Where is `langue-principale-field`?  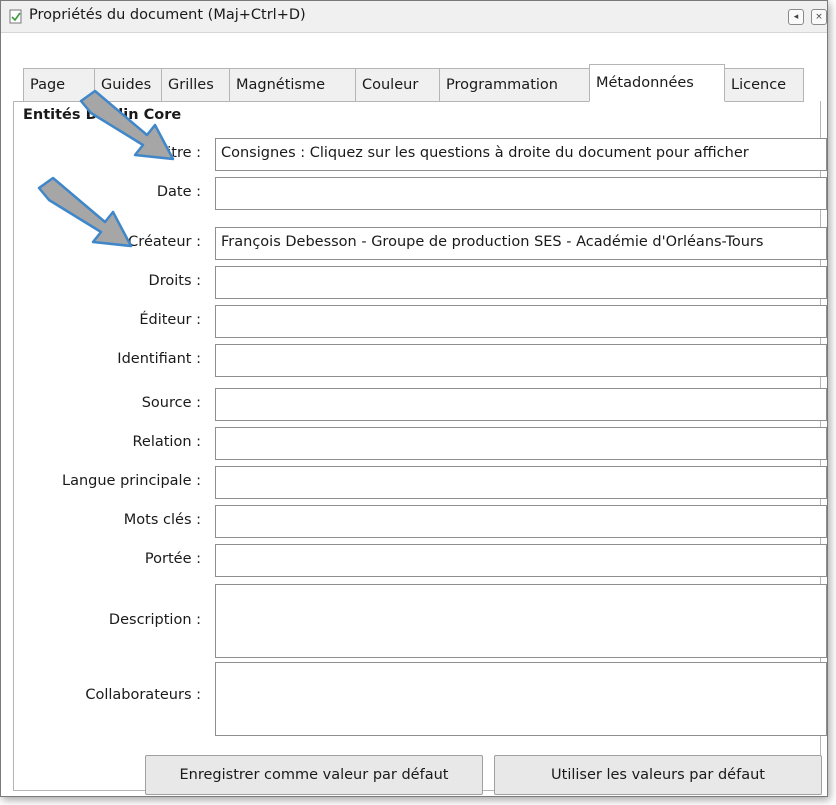 langue-principale-field is located at coordinates (521, 482).